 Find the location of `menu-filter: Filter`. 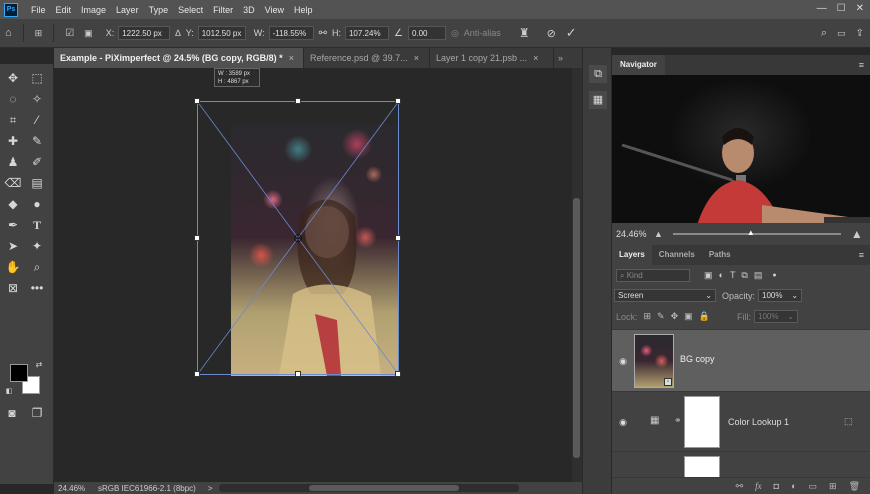

menu-filter: Filter is located at coordinates (223, 10).